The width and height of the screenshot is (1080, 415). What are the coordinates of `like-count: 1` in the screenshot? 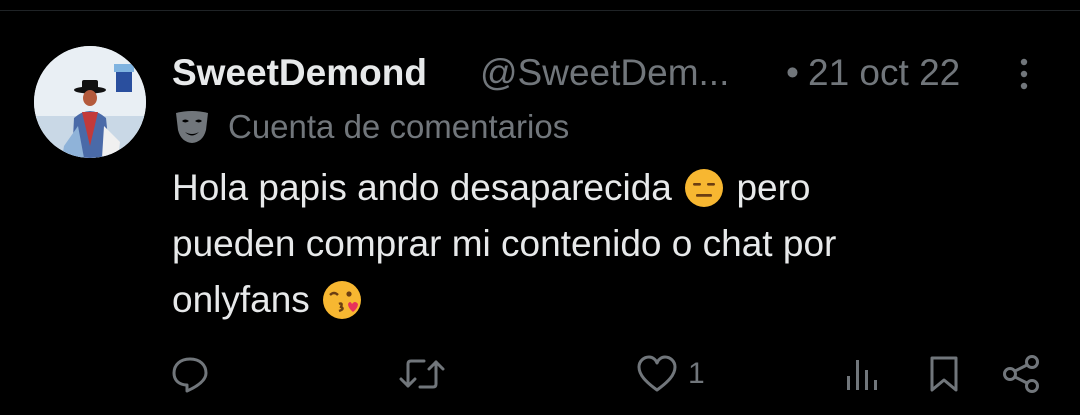 It's located at (696, 373).